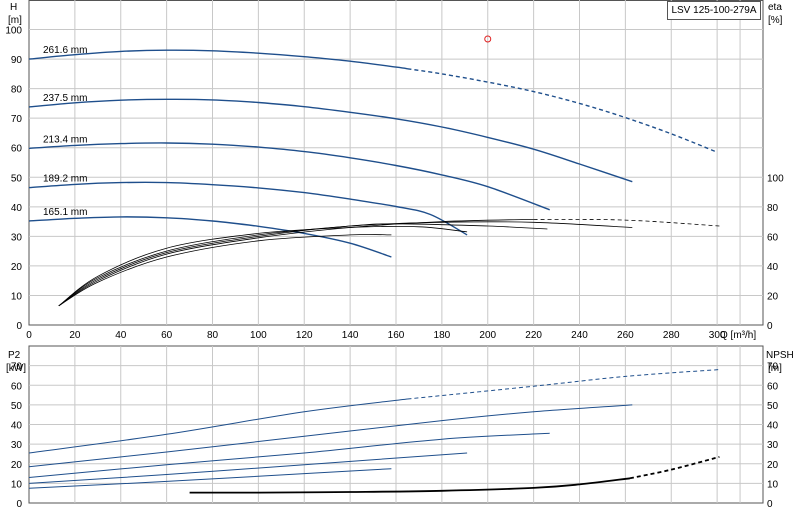 The height and width of the screenshot is (520, 800). I want to click on x-tick-label: 100, so click(258, 335).